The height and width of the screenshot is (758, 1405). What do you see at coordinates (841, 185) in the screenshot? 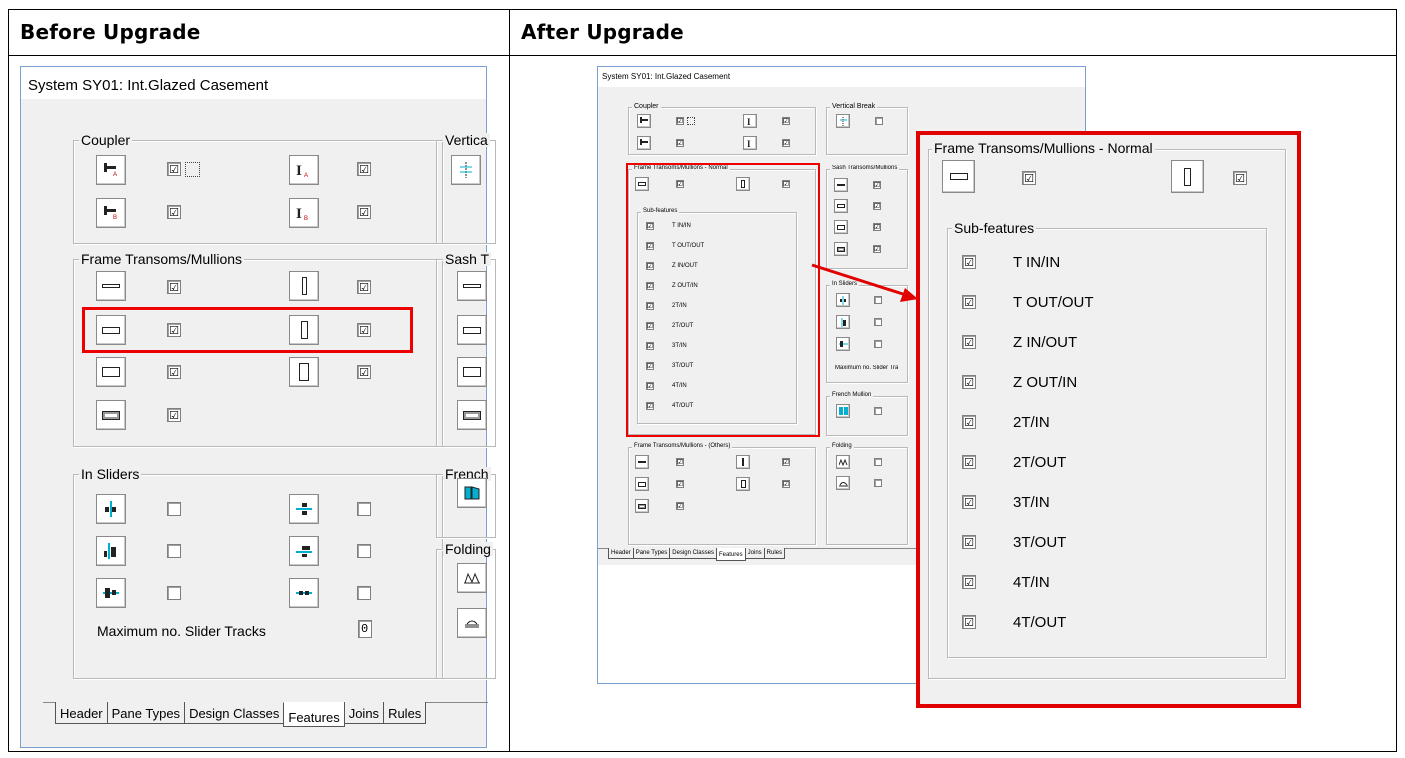
I see `after-sash-1-icon` at bounding box center [841, 185].